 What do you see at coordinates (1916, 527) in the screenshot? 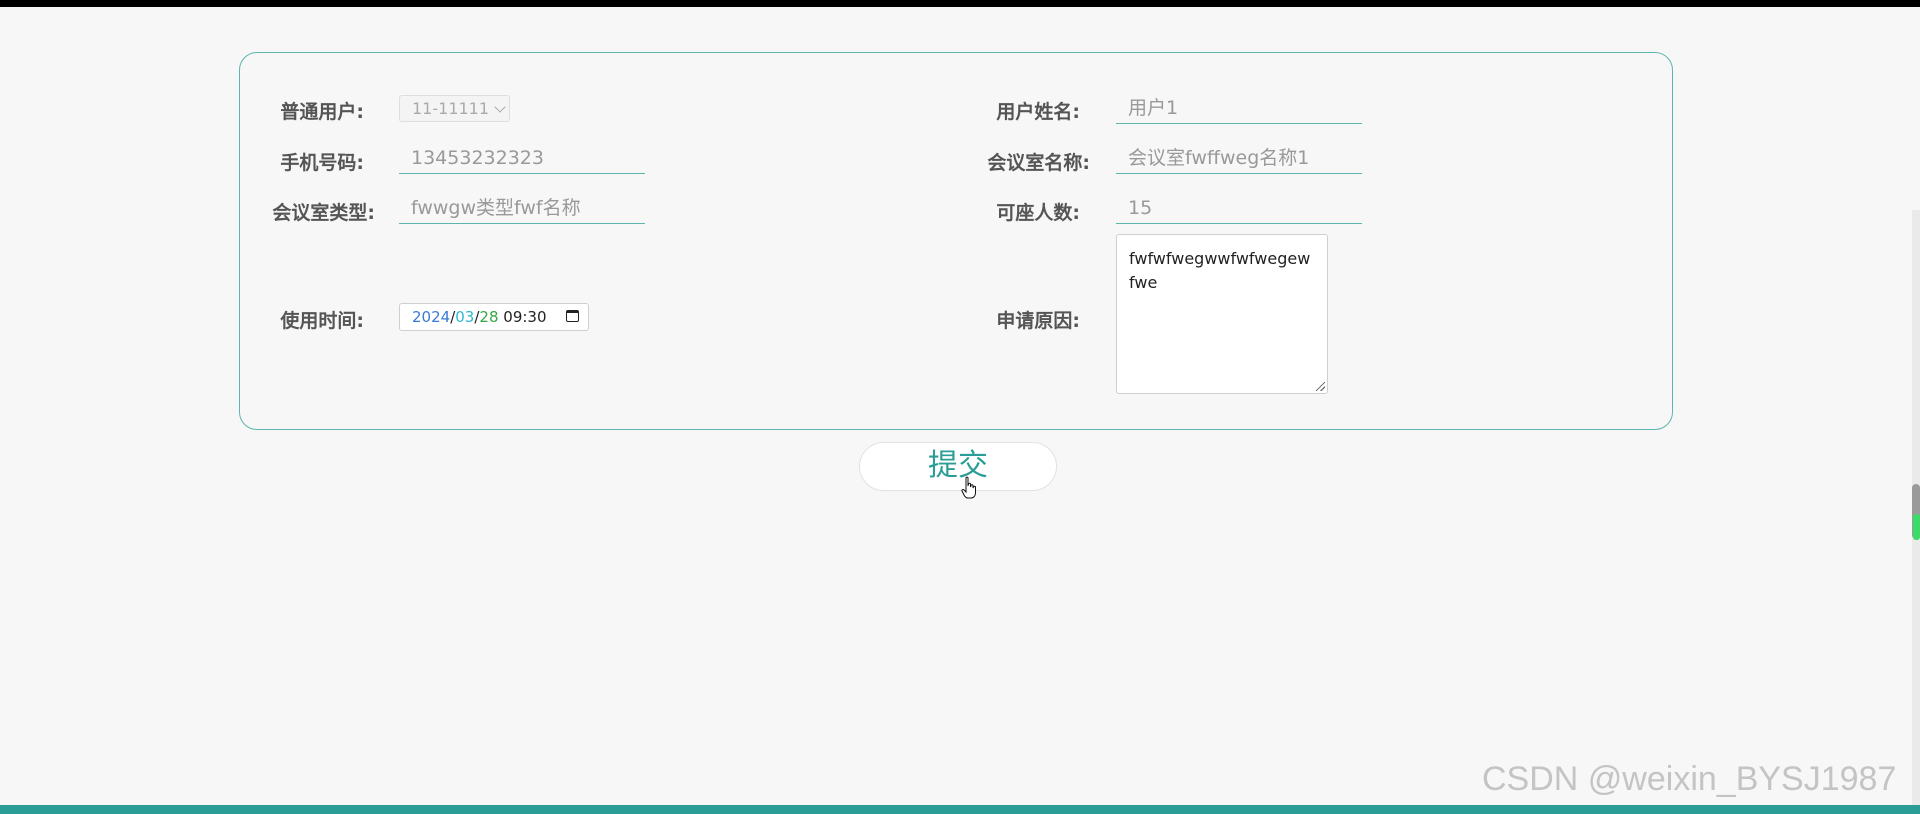
I see `scrollbar-accent` at bounding box center [1916, 527].